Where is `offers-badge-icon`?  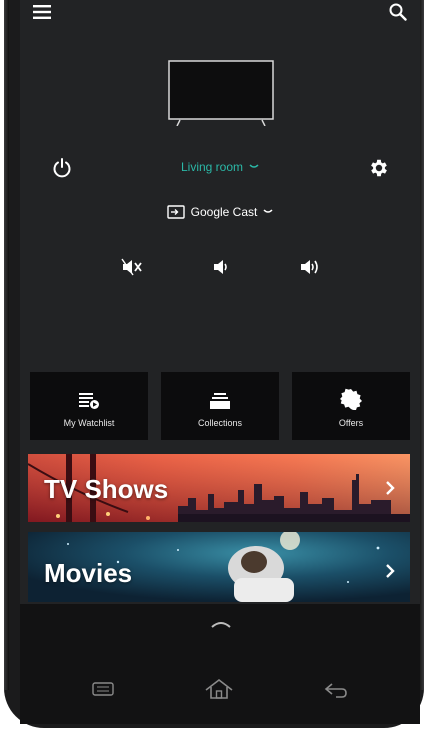 offers-badge-icon is located at coordinates (351, 399).